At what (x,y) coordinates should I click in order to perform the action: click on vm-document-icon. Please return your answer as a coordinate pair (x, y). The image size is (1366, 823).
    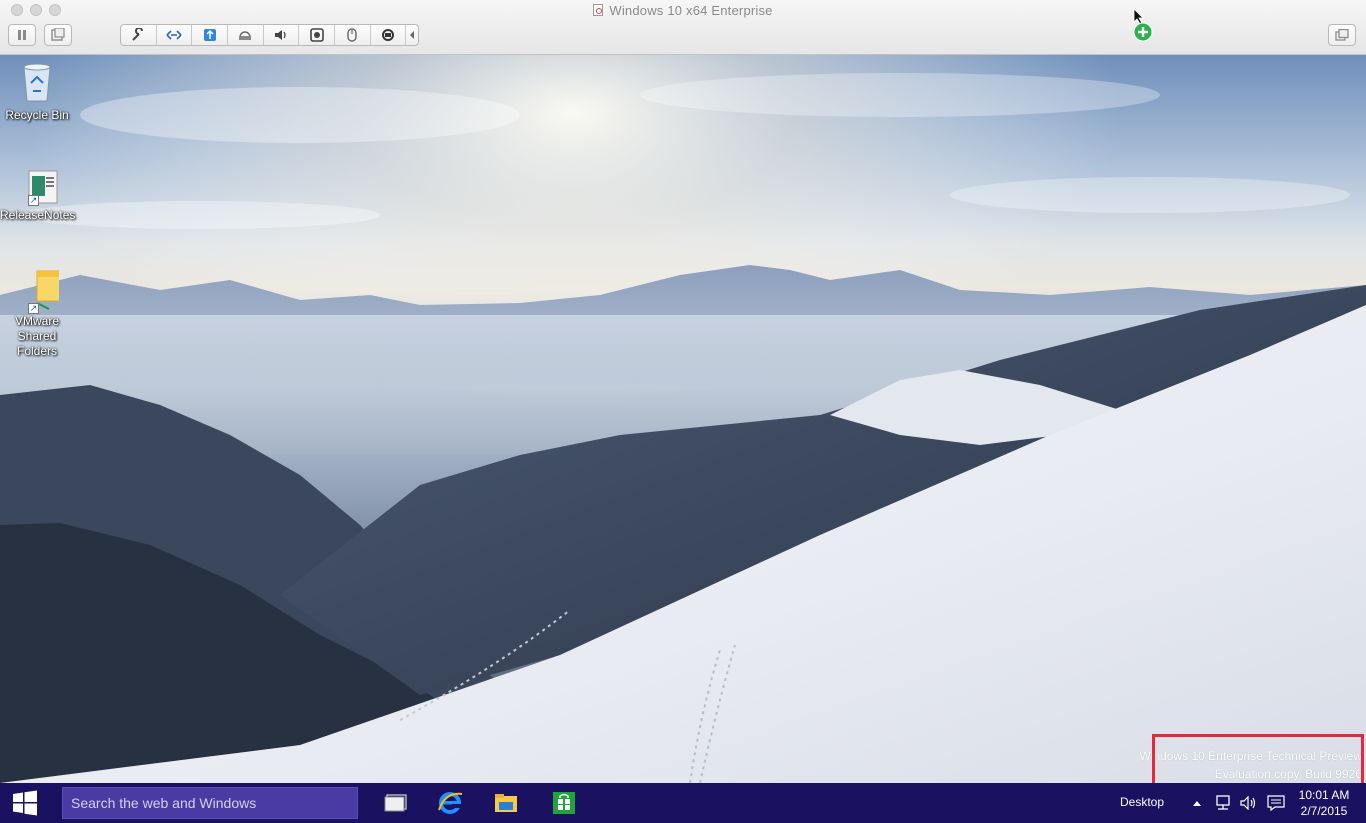
    Looking at the image, I should click on (598, 10).